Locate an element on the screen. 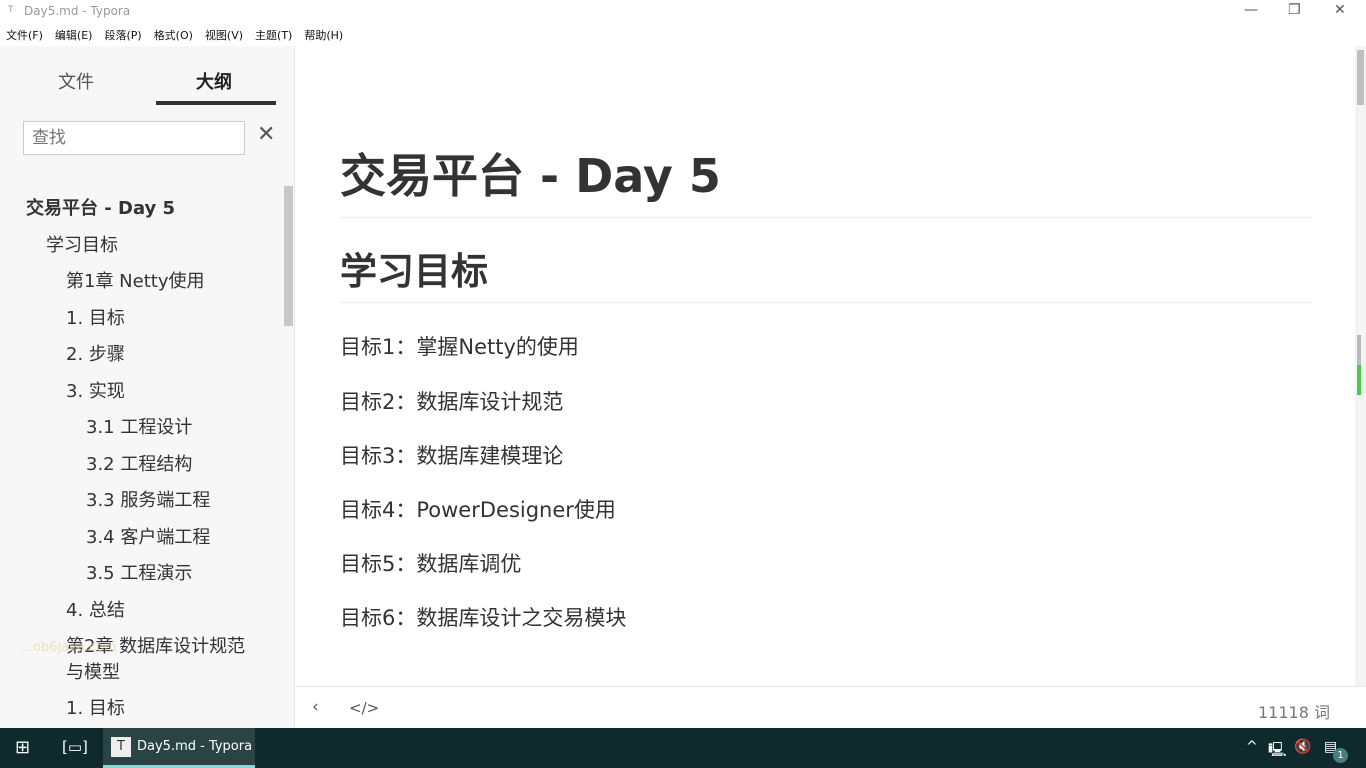 The image size is (1366, 768). menu-file: 文件(F) is located at coordinates (24, 35).